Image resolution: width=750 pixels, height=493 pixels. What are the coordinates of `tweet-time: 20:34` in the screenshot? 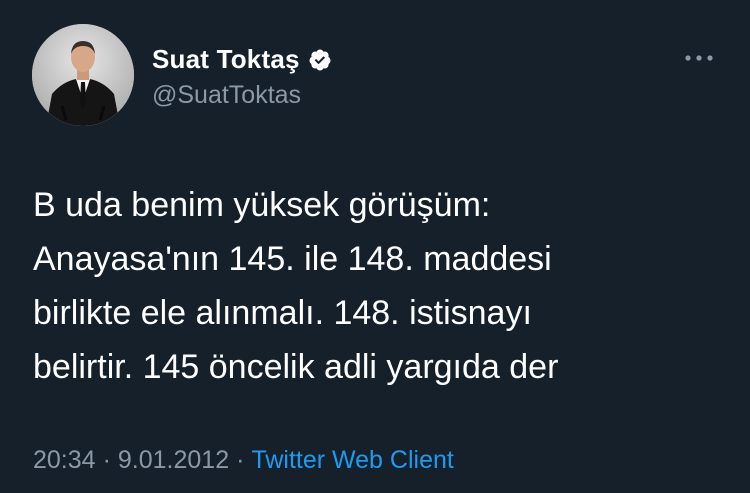 It's located at (64, 460).